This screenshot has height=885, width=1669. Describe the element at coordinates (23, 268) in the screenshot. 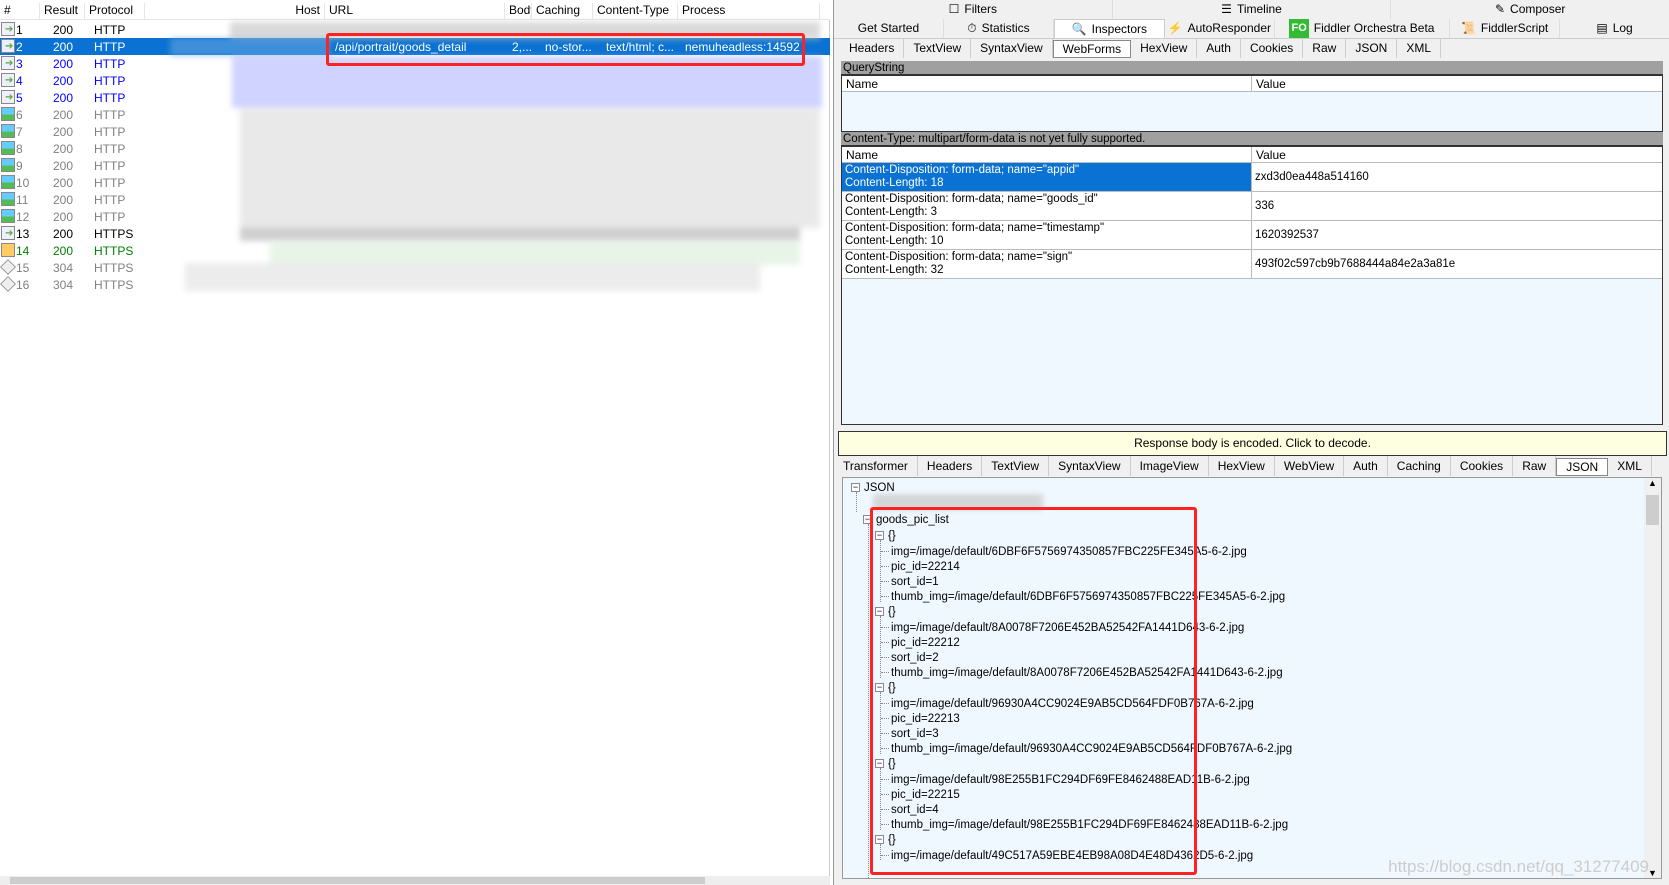

I see `row-number: 15` at that location.